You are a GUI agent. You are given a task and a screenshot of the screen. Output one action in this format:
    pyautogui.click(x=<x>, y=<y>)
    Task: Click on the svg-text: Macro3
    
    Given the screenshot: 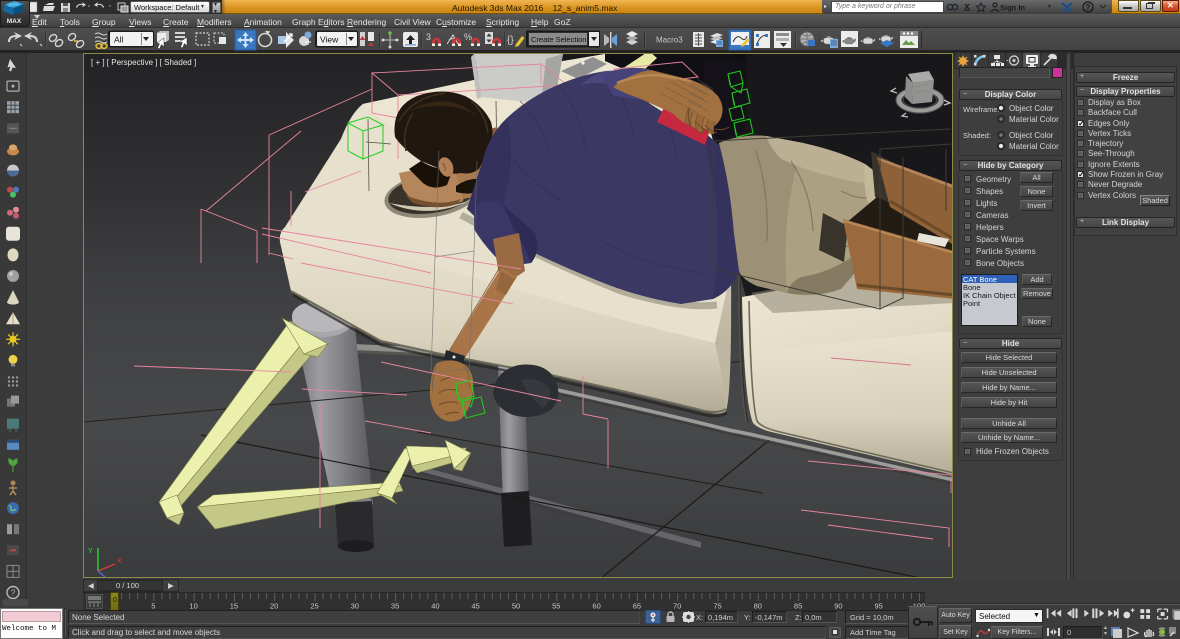 What is the action you would take?
    pyautogui.click(x=669, y=40)
    